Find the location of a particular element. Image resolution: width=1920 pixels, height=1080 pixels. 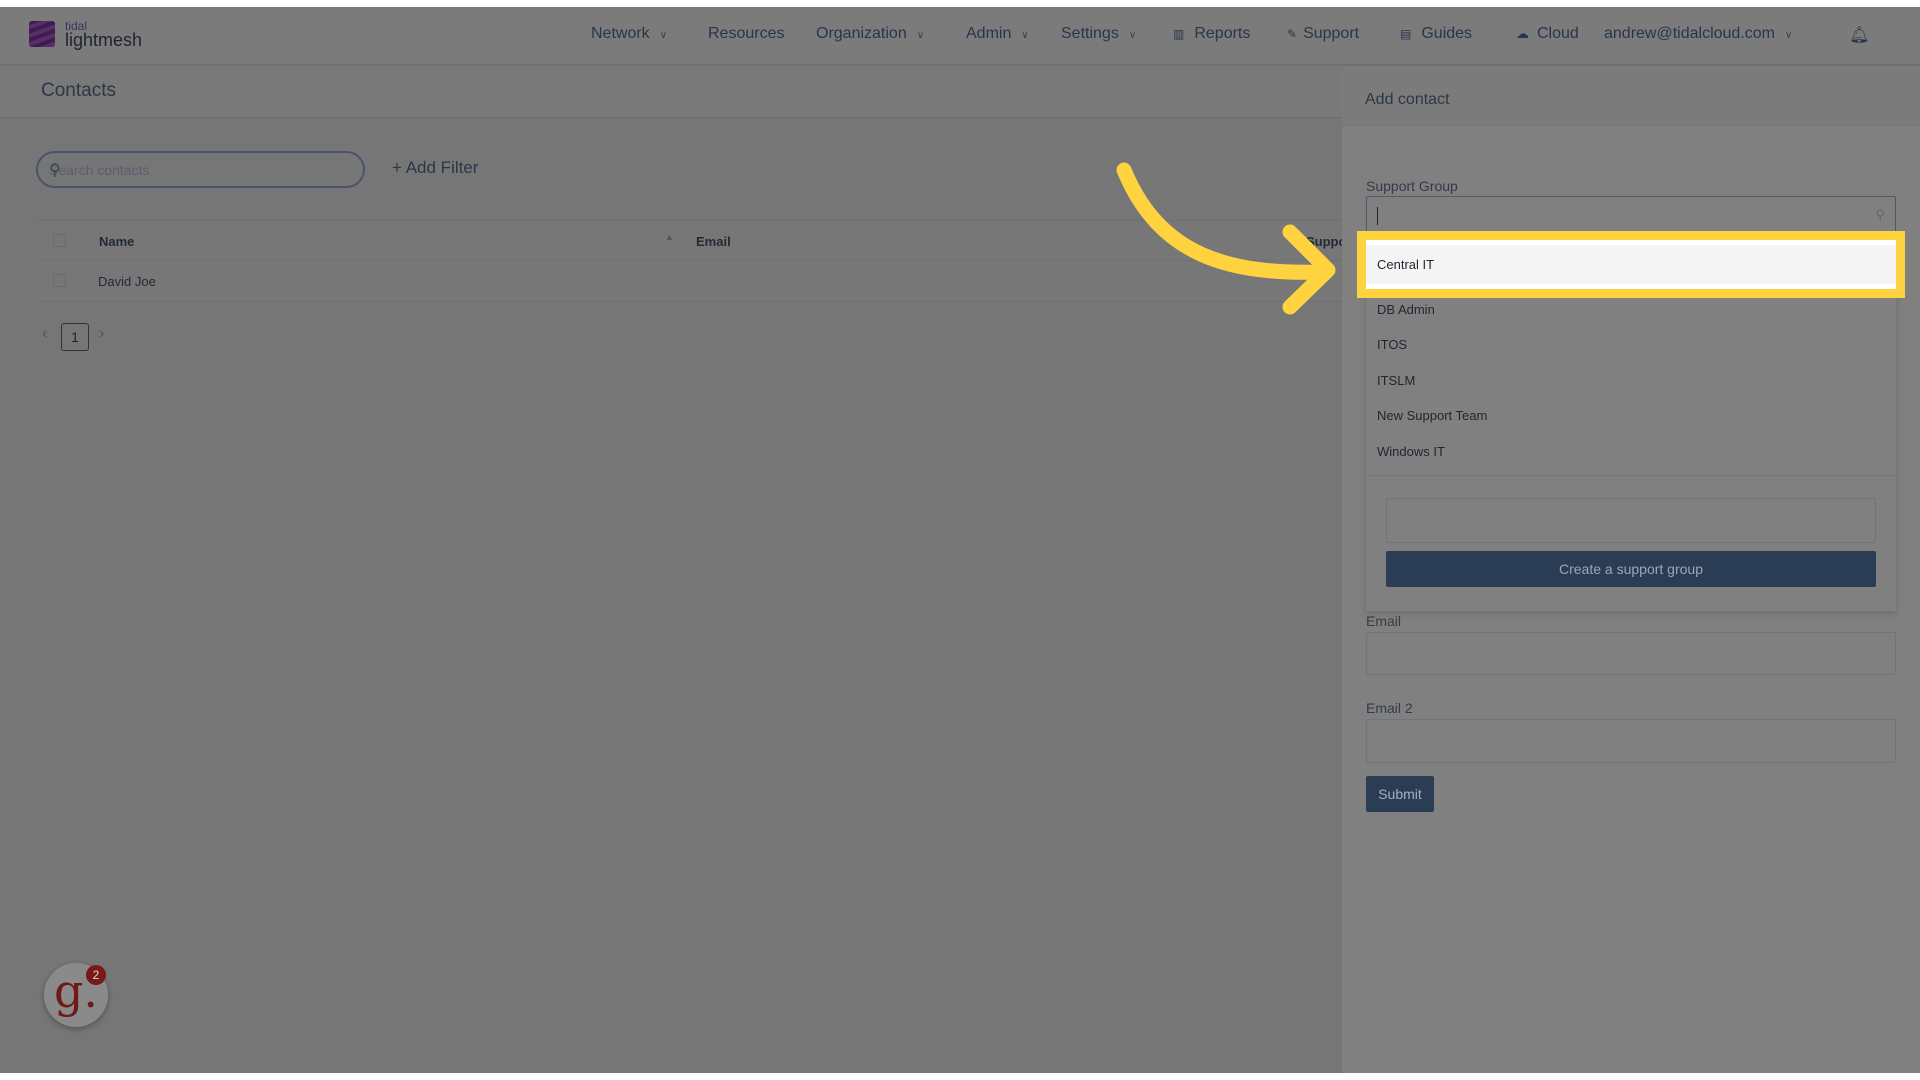

contacts-header: Contacts is located at coordinates (671, 93).